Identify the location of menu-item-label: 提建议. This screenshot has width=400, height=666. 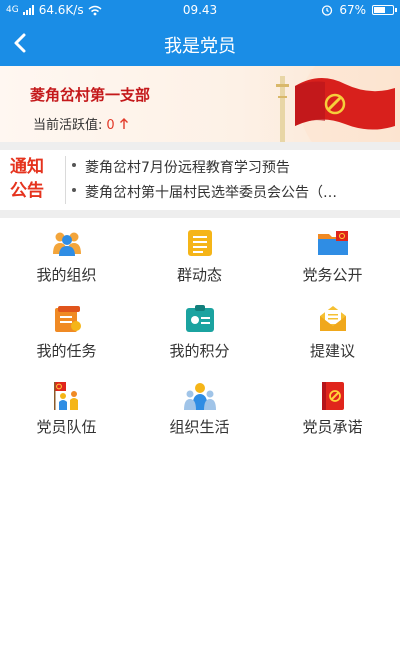
(332, 351).